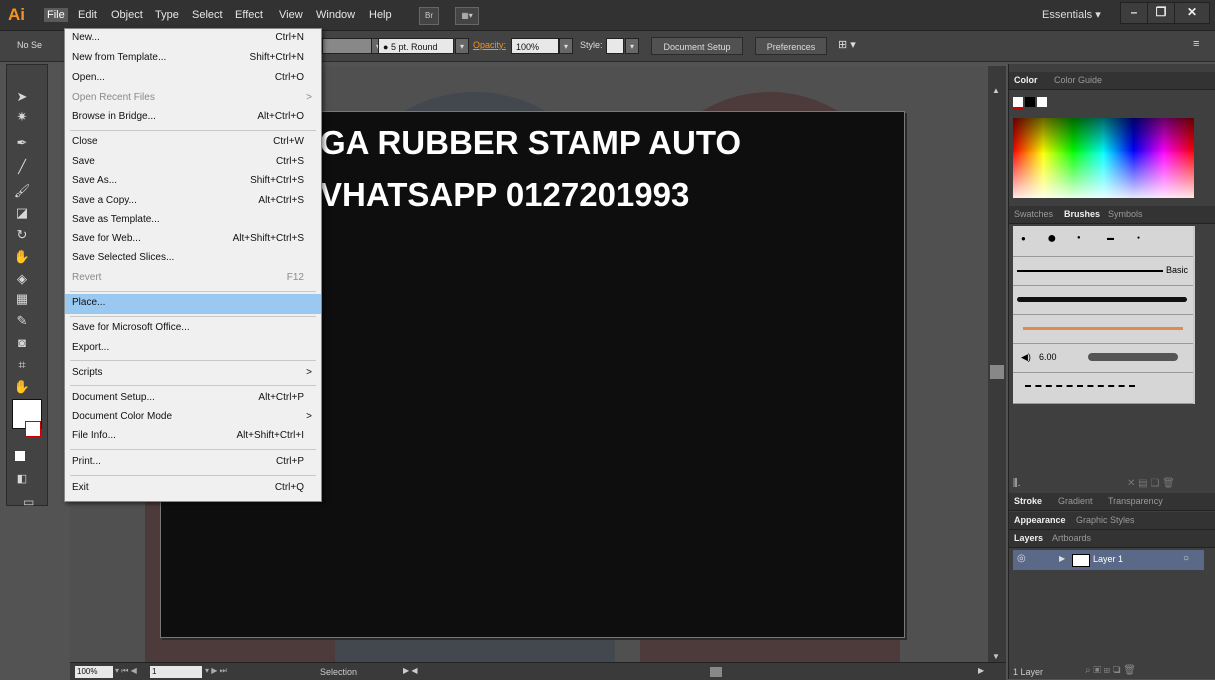 This screenshot has width=1215, height=680. I want to click on menu-item-browse-in-bridge: Browse in Bridge... Alt+Ctrl+O, so click(193, 118).